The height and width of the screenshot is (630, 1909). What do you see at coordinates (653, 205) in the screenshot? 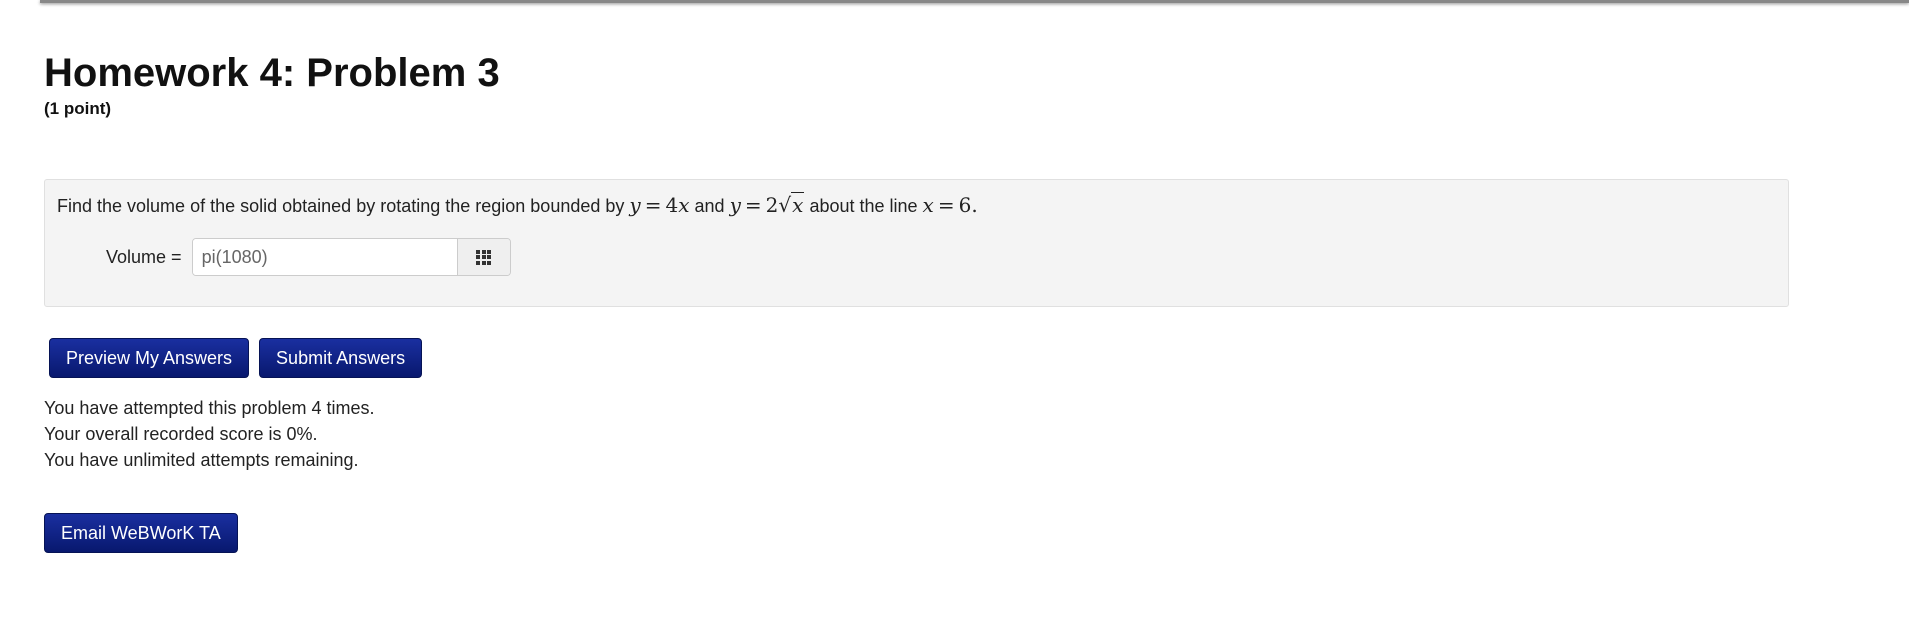
I see `eq1-op: =` at bounding box center [653, 205].